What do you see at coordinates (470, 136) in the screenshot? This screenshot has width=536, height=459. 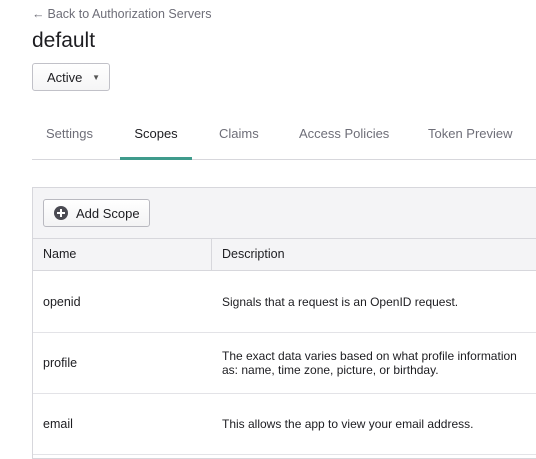 I see `tab-token-preview: Token Preview` at bounding box center [470, 136].